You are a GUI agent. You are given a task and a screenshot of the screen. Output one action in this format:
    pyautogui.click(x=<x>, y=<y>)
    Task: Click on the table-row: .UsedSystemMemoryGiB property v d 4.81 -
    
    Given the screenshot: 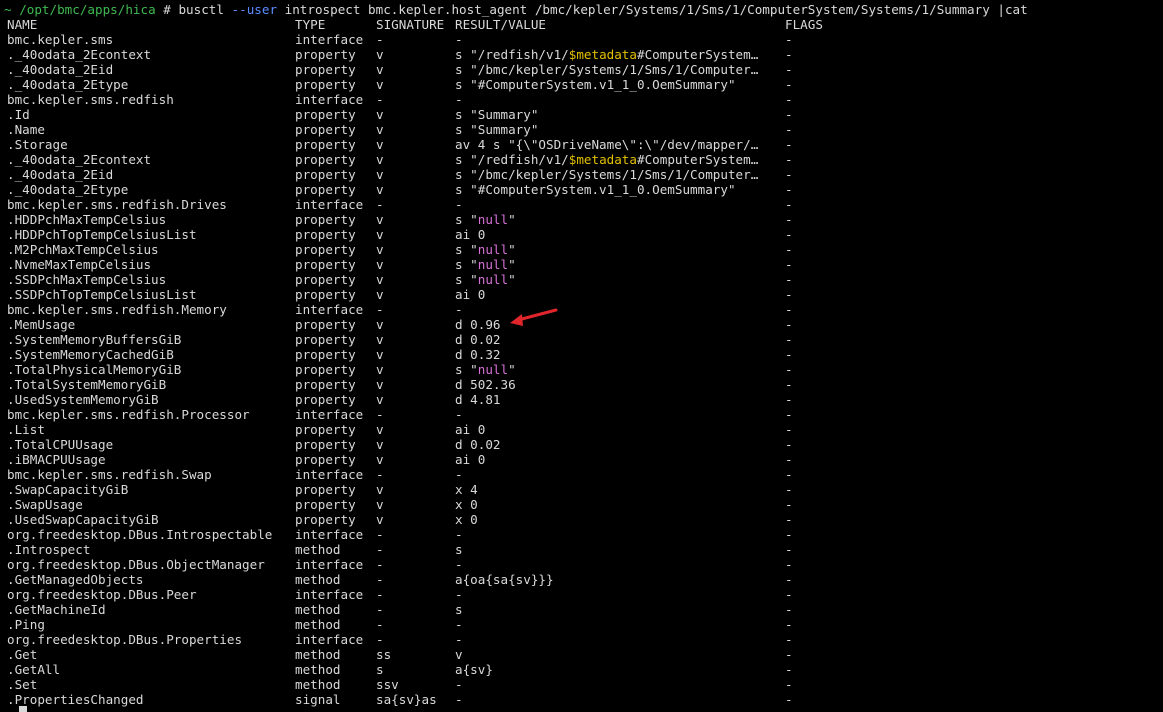 What is the action you would take?
    pyautogui.click(x=581, y=399)
    